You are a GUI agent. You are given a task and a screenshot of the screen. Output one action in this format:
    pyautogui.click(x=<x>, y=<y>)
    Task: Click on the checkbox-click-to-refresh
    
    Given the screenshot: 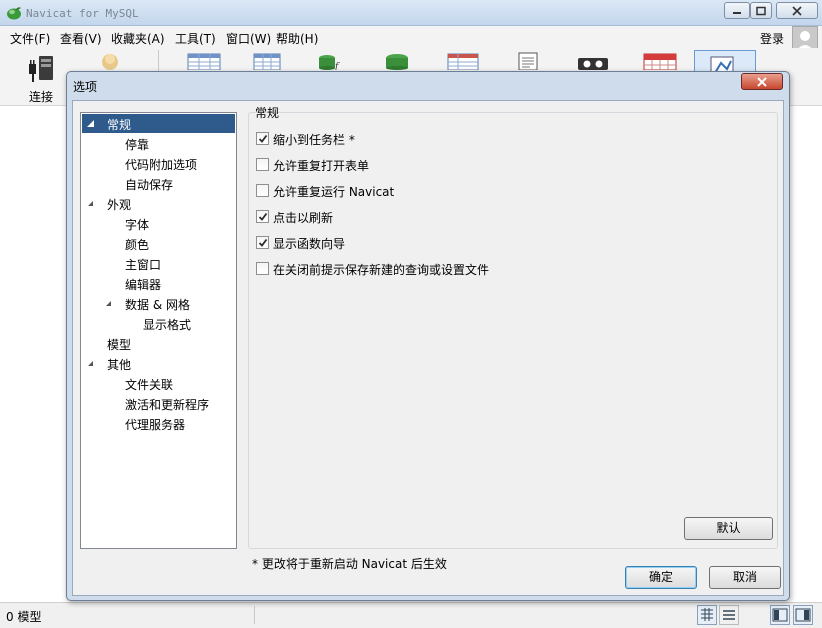 What is the action you would take?
    pyautogui.click(x=262, y=216)
    